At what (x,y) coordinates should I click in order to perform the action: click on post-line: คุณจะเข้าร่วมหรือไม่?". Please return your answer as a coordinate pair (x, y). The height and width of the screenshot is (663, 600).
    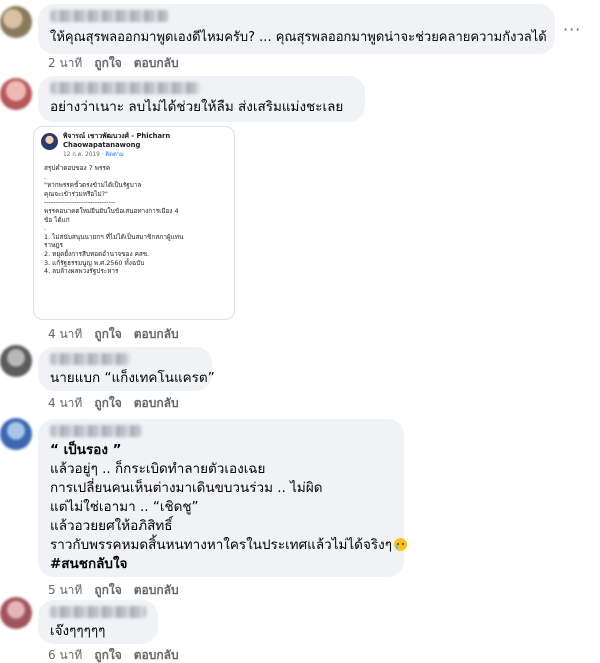
    Looking at the image, I should click on (76, 193).